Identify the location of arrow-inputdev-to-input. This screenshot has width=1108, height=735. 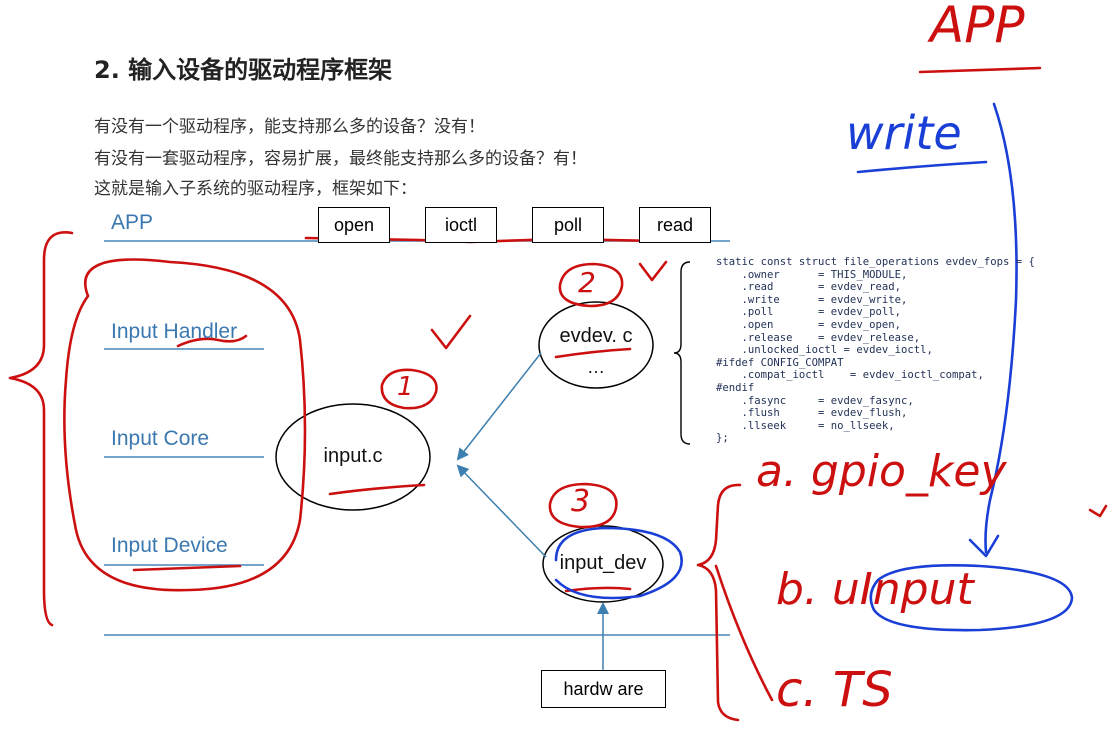
(501, 511).